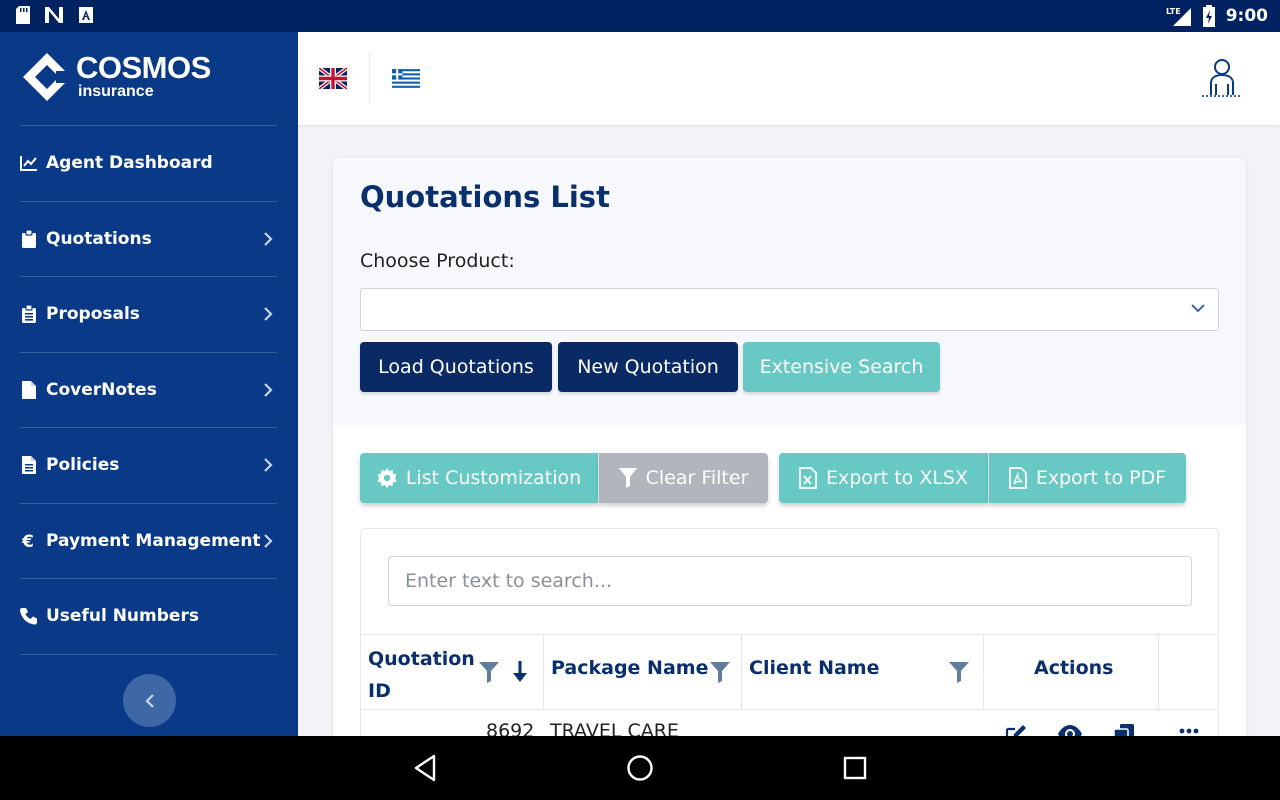 Image resolution: width=1280 pixels, height=800 pixels. Describe the element at coordinates (855, 768) in the screenshot. I see `recents-icon` at that location.